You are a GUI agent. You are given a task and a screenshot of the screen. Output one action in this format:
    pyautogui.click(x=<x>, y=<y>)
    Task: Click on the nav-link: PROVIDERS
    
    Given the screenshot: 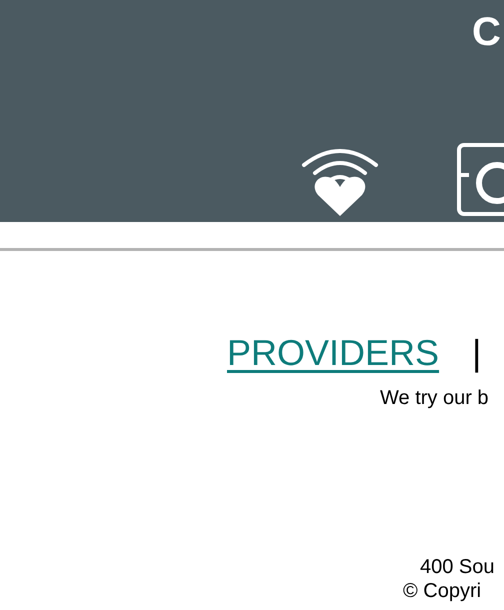 What is the action you would take?
    pyautogui.click(x=333, y=353)
    